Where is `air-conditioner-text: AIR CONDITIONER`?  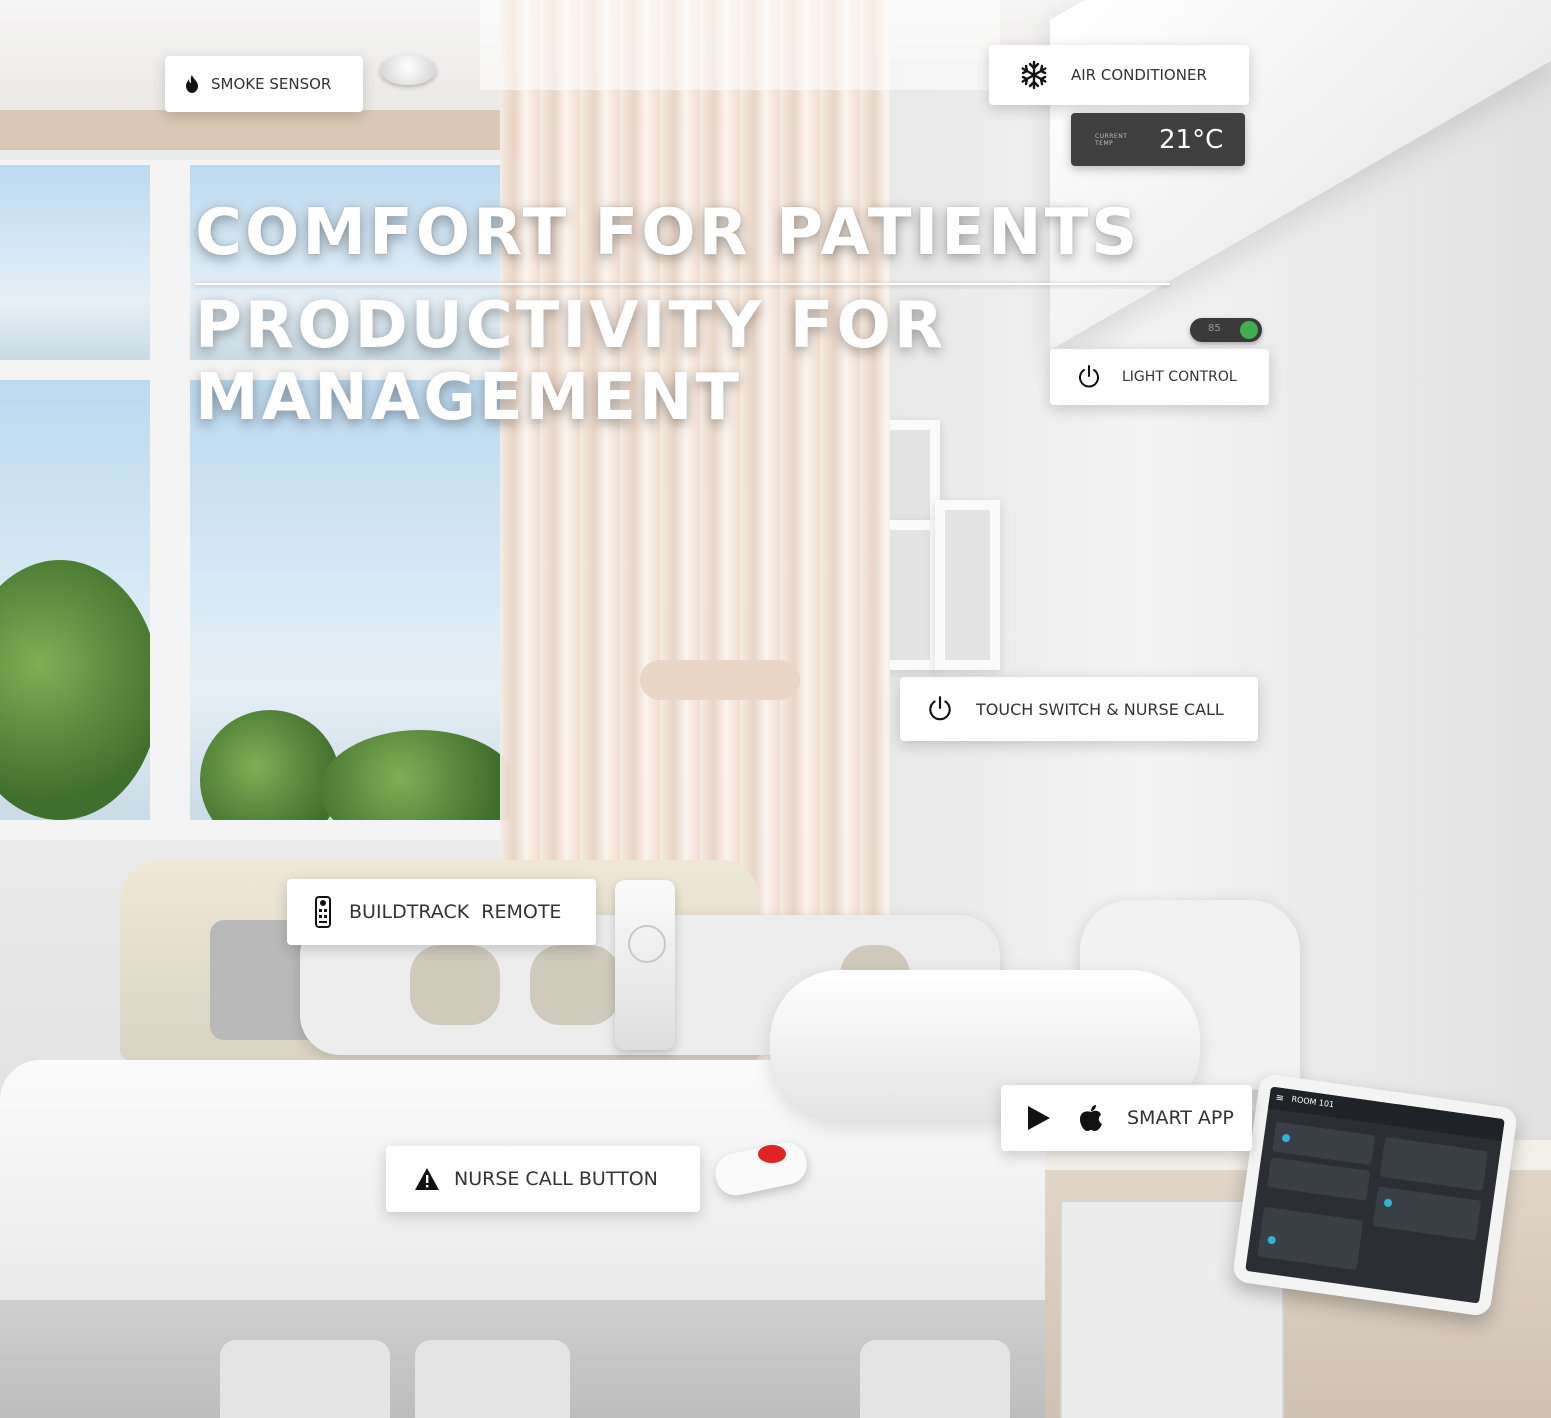 air-conditioner-text: AIR CONDITIONER is located at coordinates (1139, 75).